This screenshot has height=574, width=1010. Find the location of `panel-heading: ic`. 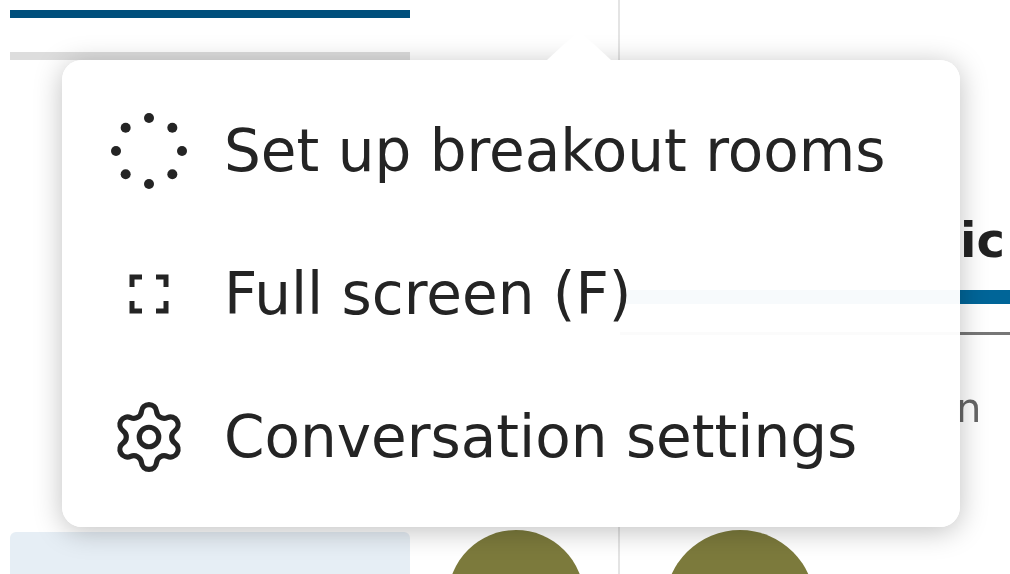

panel-heading: ic is located at coordinates (982, 240).